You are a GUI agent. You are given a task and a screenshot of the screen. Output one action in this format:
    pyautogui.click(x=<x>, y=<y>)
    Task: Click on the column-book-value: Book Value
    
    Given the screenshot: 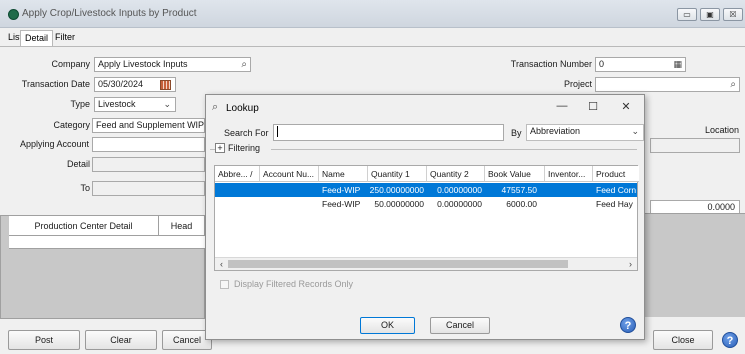 What is the action you would take?
    pyautogui.click(x=515, y=174)
    